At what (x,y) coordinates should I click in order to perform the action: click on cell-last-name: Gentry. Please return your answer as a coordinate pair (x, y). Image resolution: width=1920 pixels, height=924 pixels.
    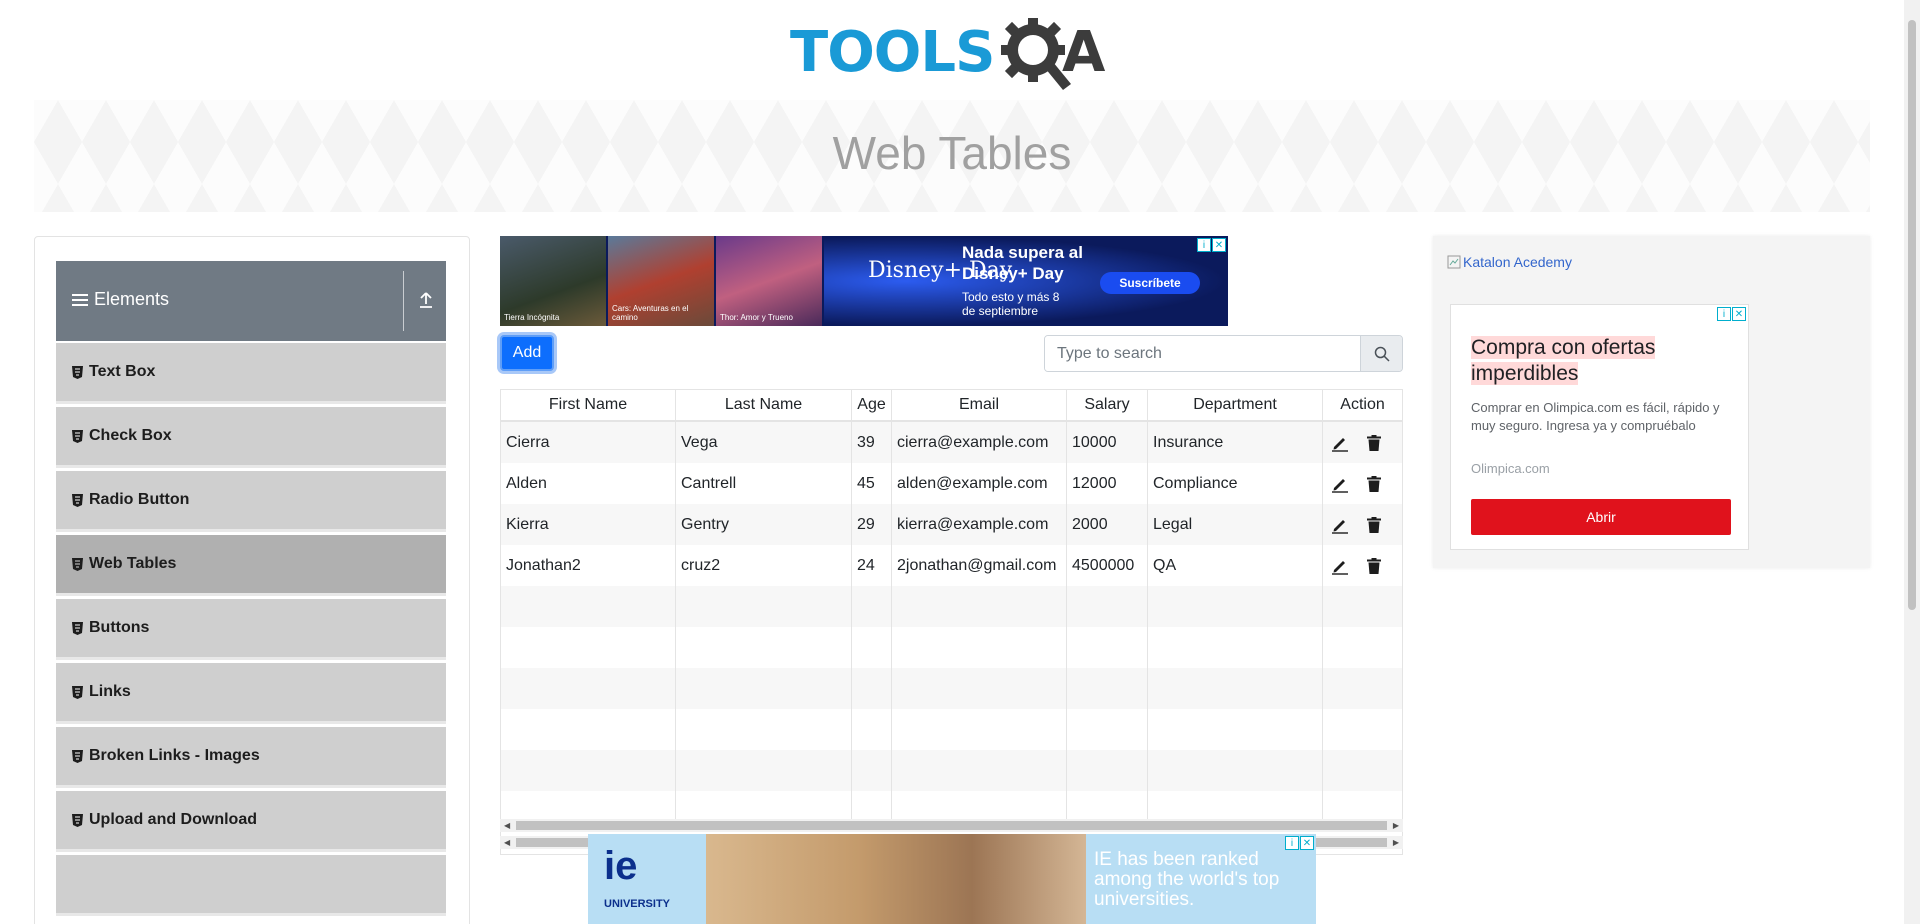
    Looking at the image, I should click on (764, 524).